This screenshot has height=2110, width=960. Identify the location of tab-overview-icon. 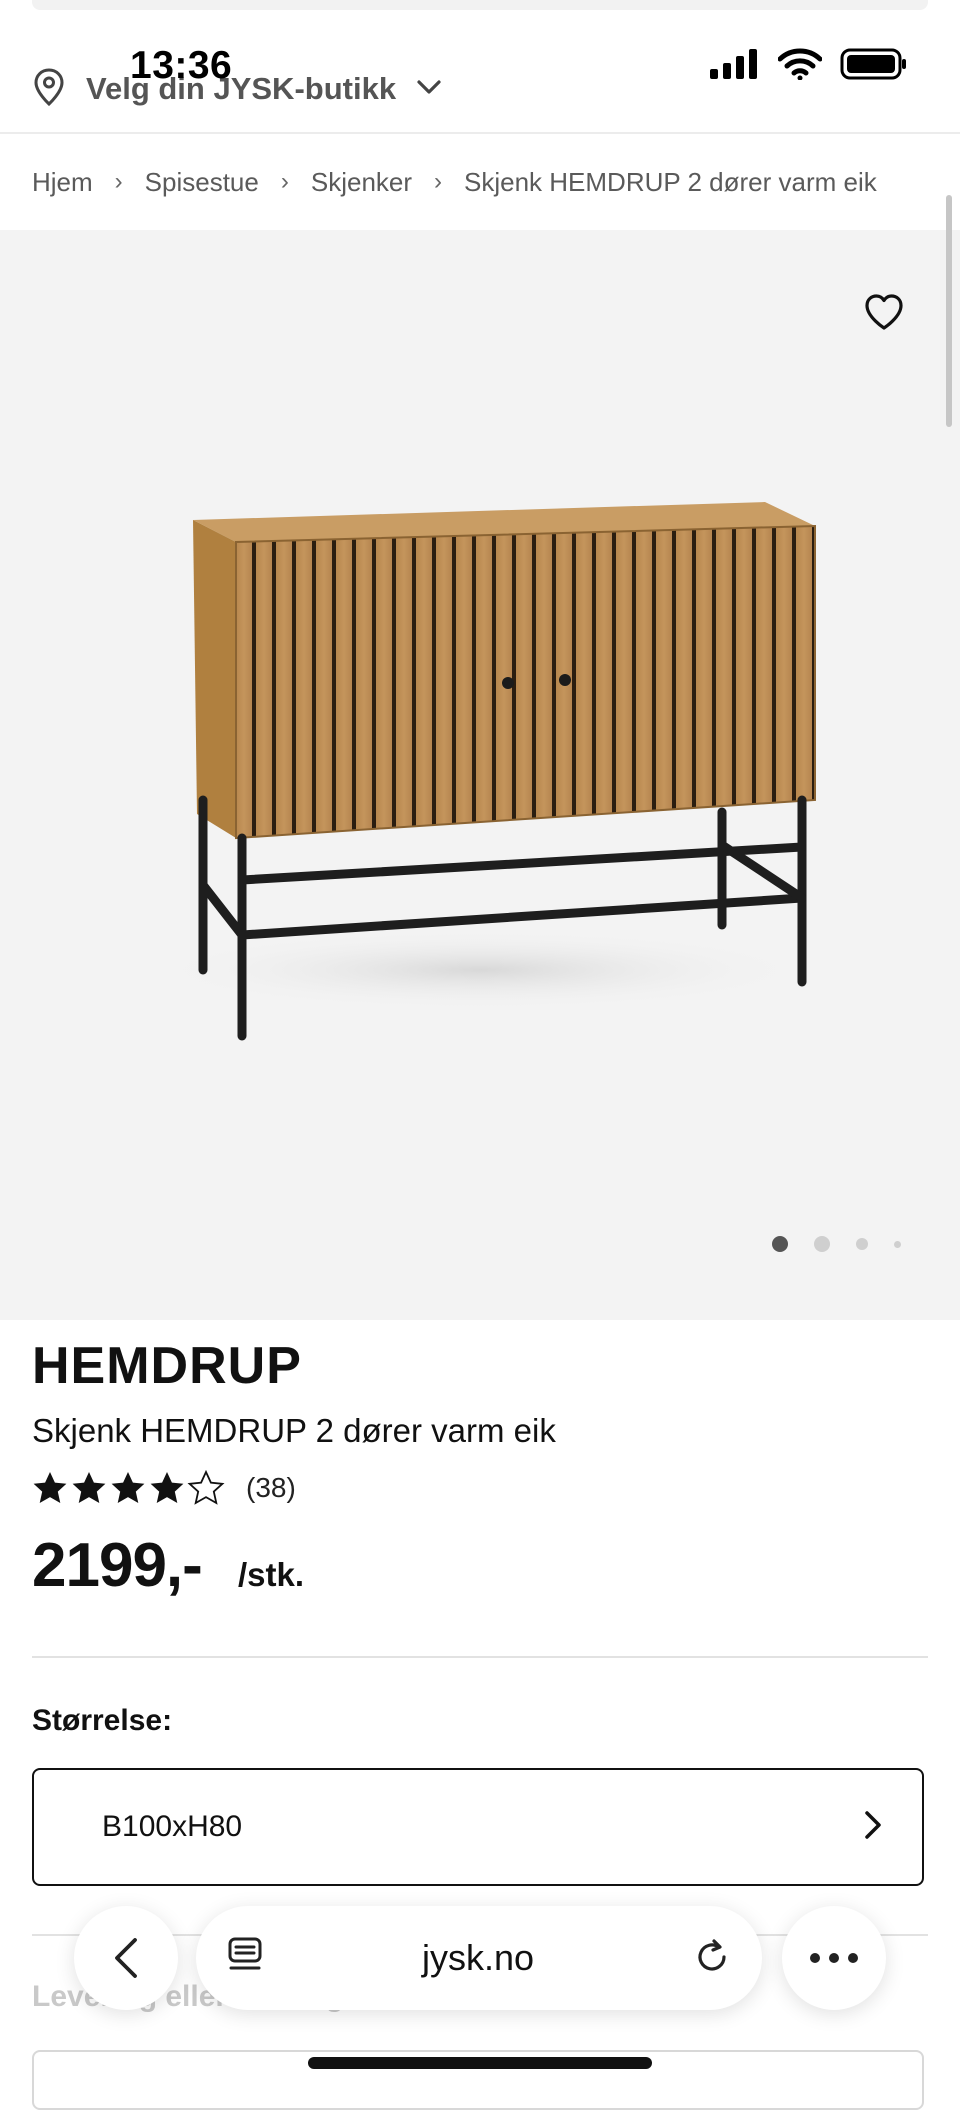
(245, 1958).